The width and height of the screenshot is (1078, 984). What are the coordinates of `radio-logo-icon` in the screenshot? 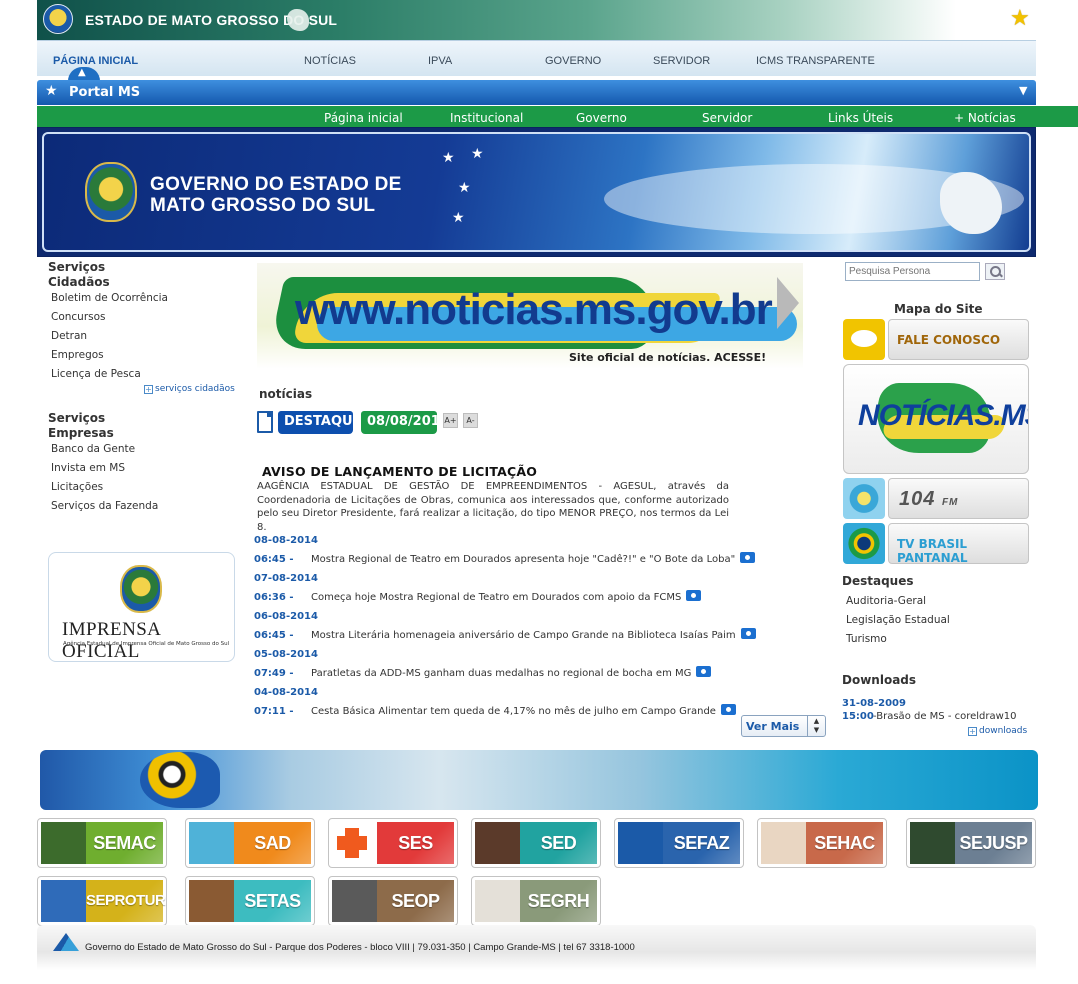 It's located at (864, 498).